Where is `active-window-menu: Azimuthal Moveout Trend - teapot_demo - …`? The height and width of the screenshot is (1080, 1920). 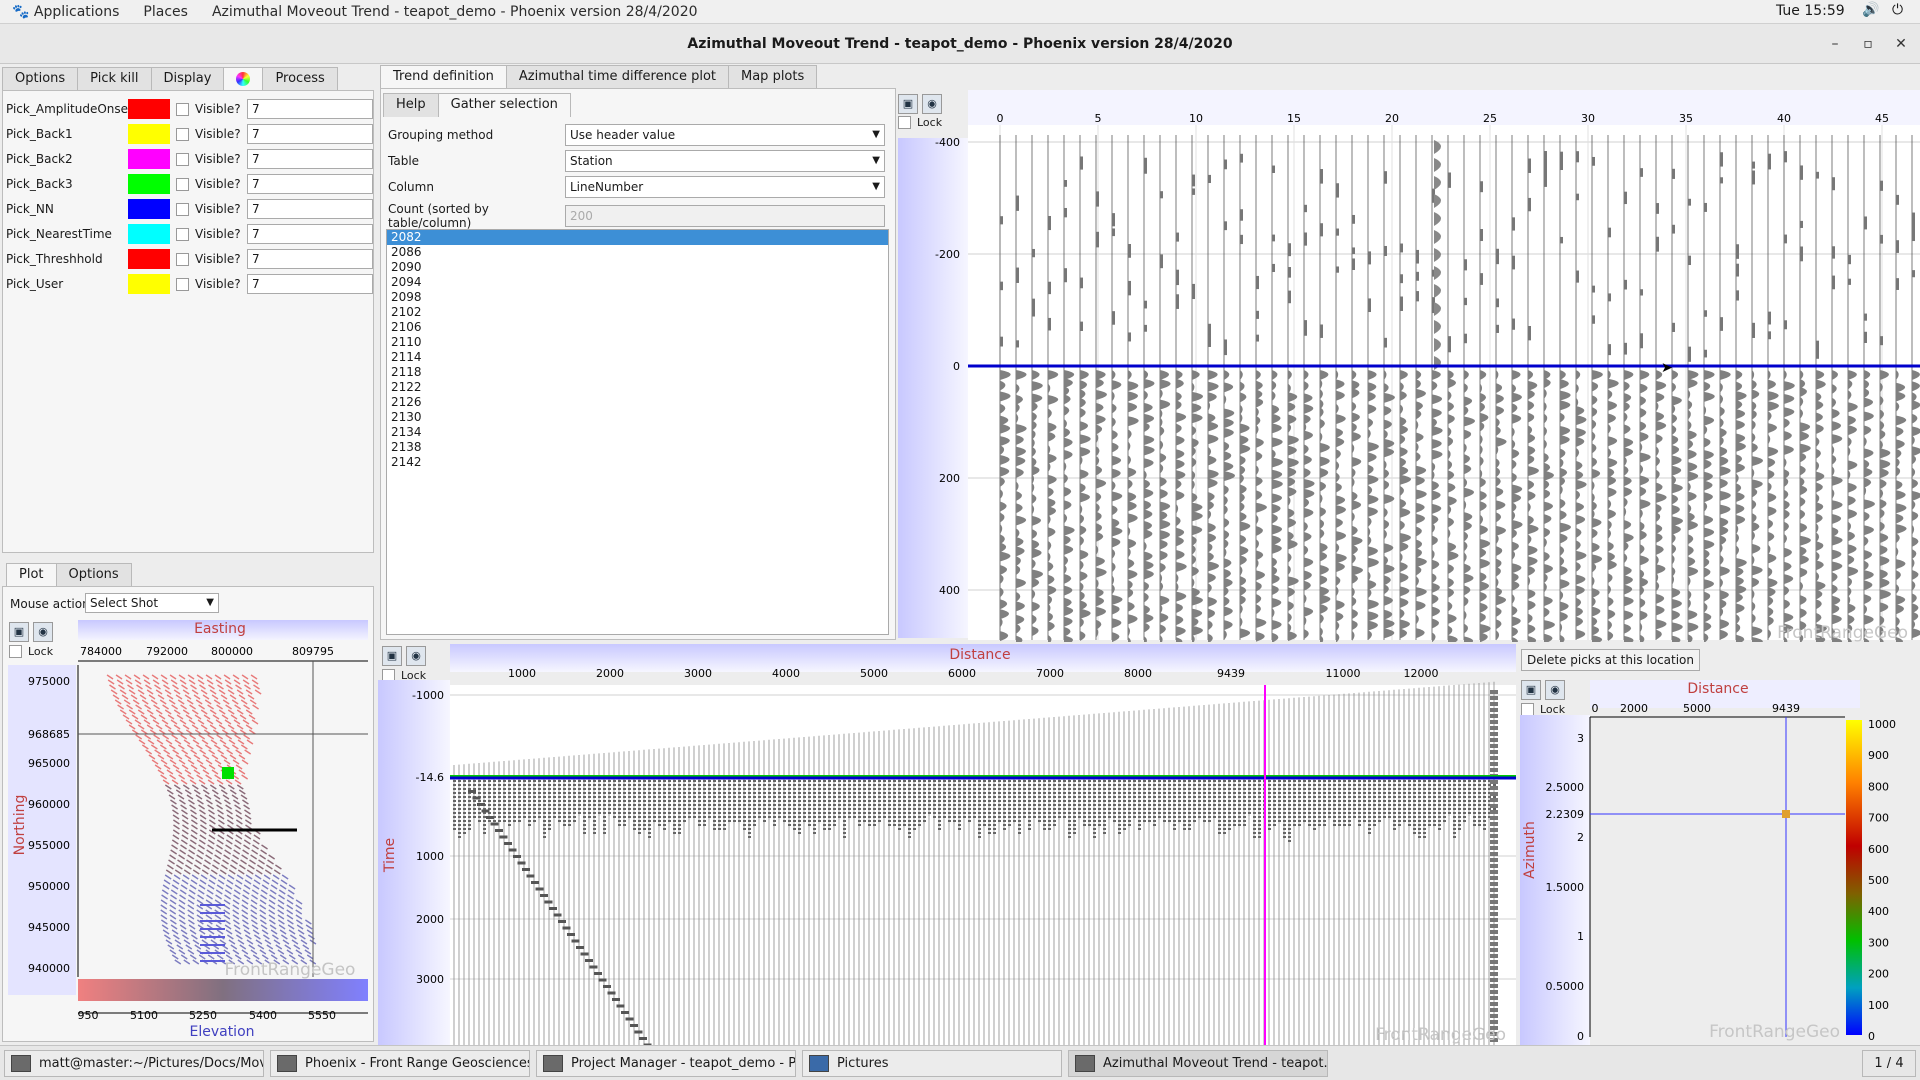
active-window-menu: Azimuthal Moveout Trend - teapot_demo - … is located at coordinates (455, 12).